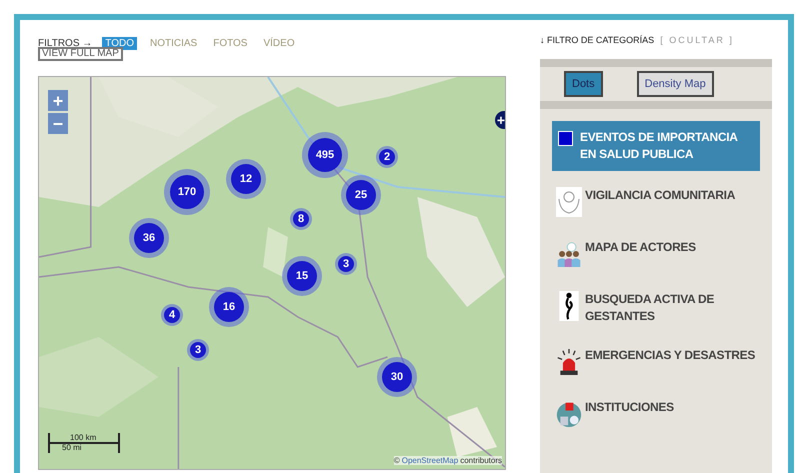  What do you see at coordinates (597, 40) in the screenshot?
I see `category-filter-title: ↓ FILTRO DE CATEGORÍAS` at bounding box center [597, 40].